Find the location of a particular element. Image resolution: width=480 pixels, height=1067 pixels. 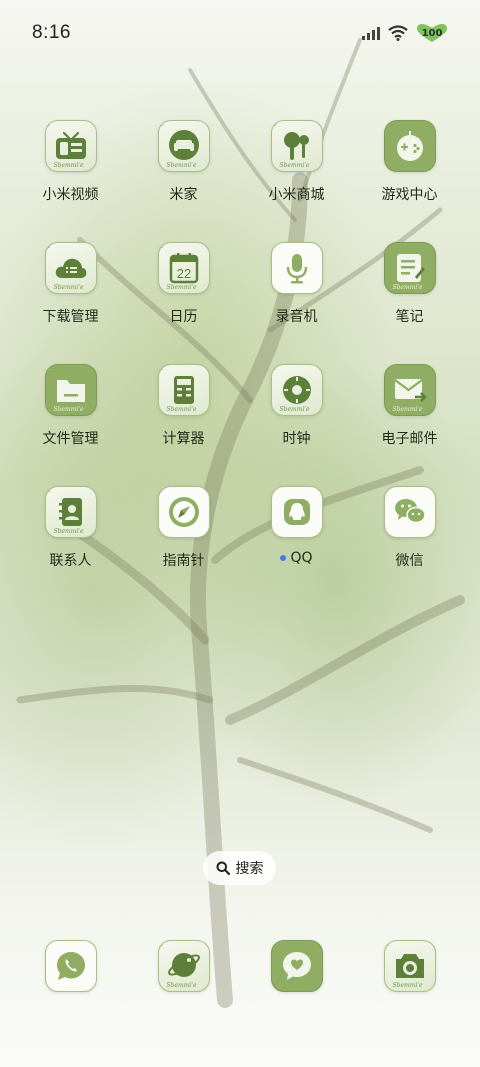

app-label: 笔记 is located at coordinates (409, 317).